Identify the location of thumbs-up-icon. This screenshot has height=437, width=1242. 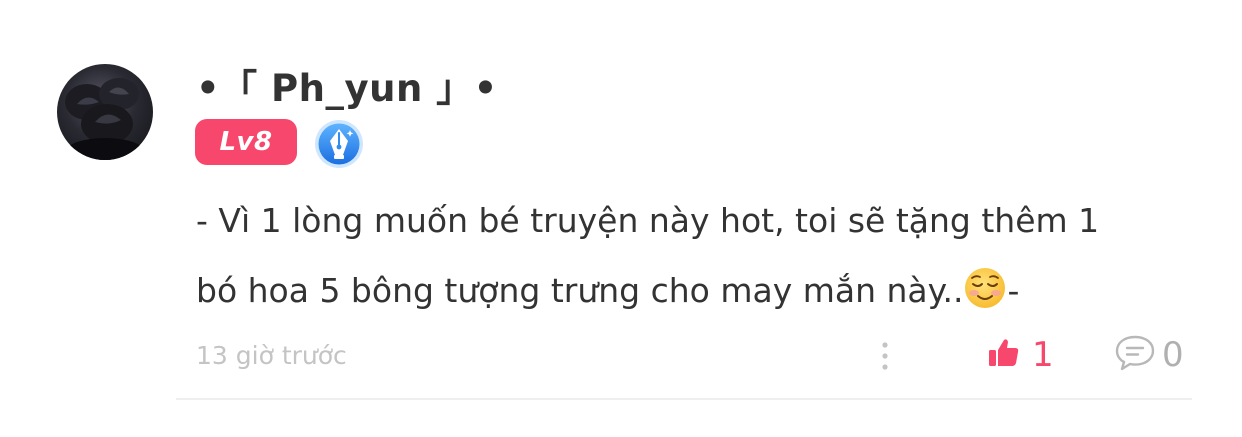
(1004, 355).